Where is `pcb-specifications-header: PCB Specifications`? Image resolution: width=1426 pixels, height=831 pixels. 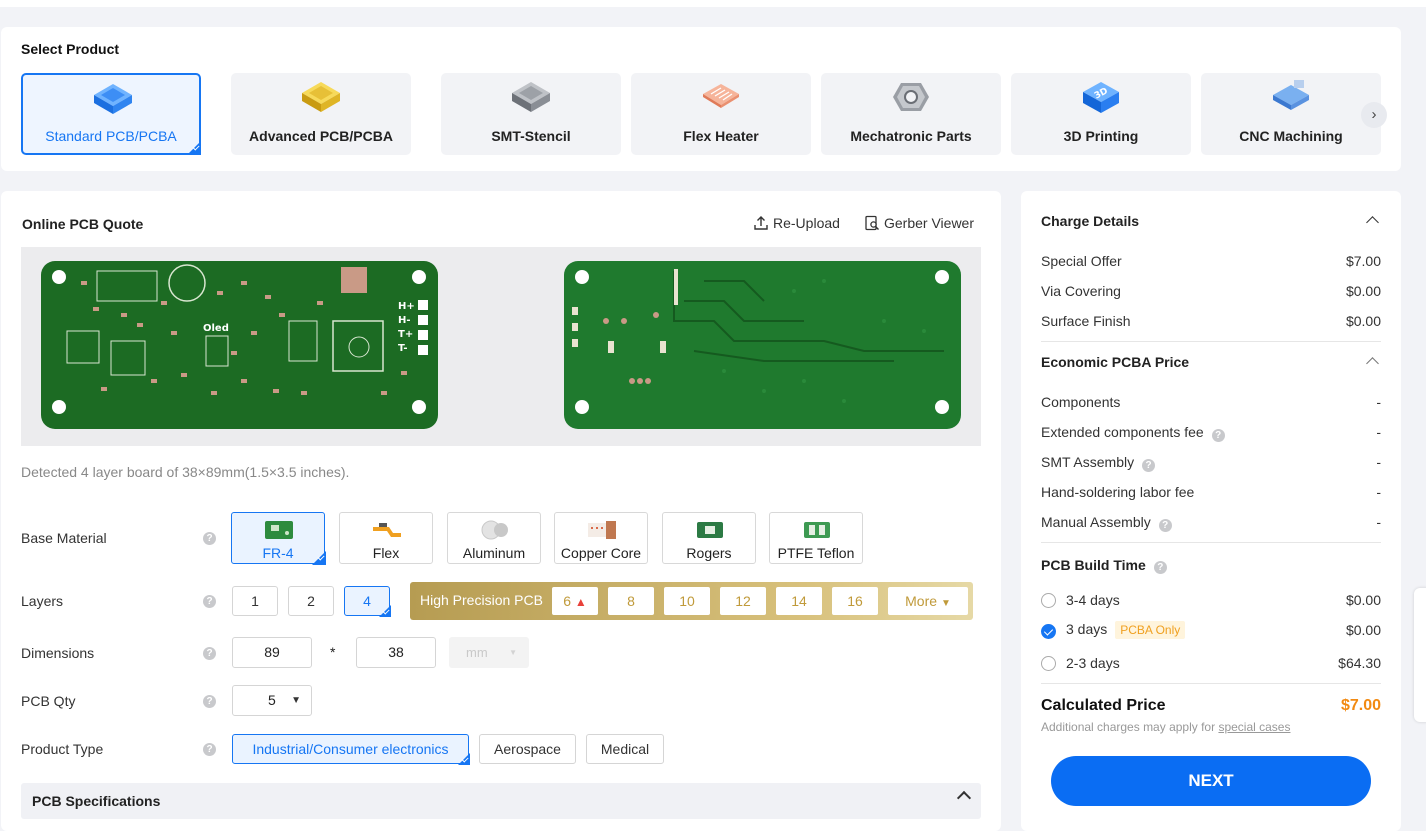
pcb-specifications-header: PCB Specifications is located at coordinates (501, 801).